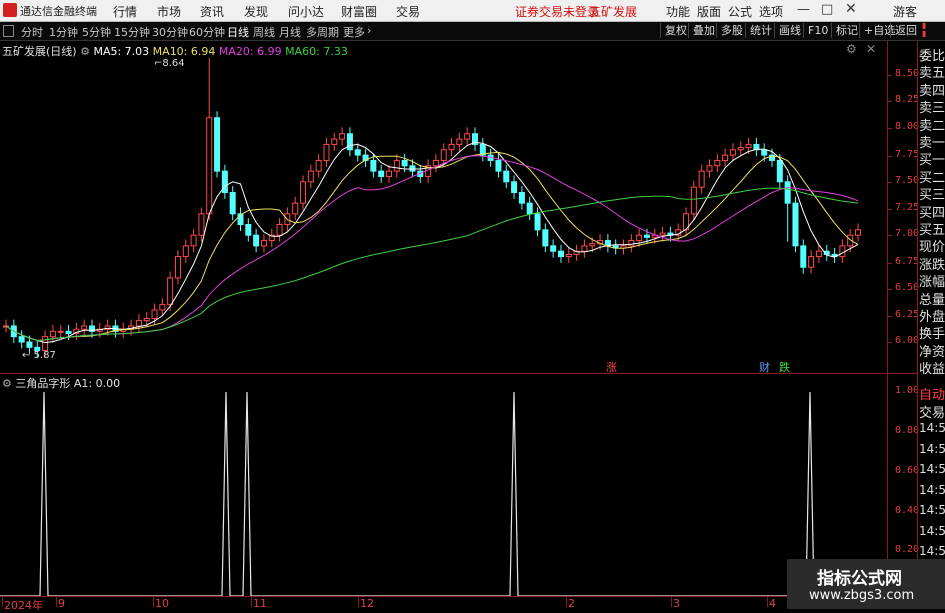 The image size is (945, 613). Describe the element at coordinates (905, 30) in the screenshot. I see `btn-back: 返回` at that location.